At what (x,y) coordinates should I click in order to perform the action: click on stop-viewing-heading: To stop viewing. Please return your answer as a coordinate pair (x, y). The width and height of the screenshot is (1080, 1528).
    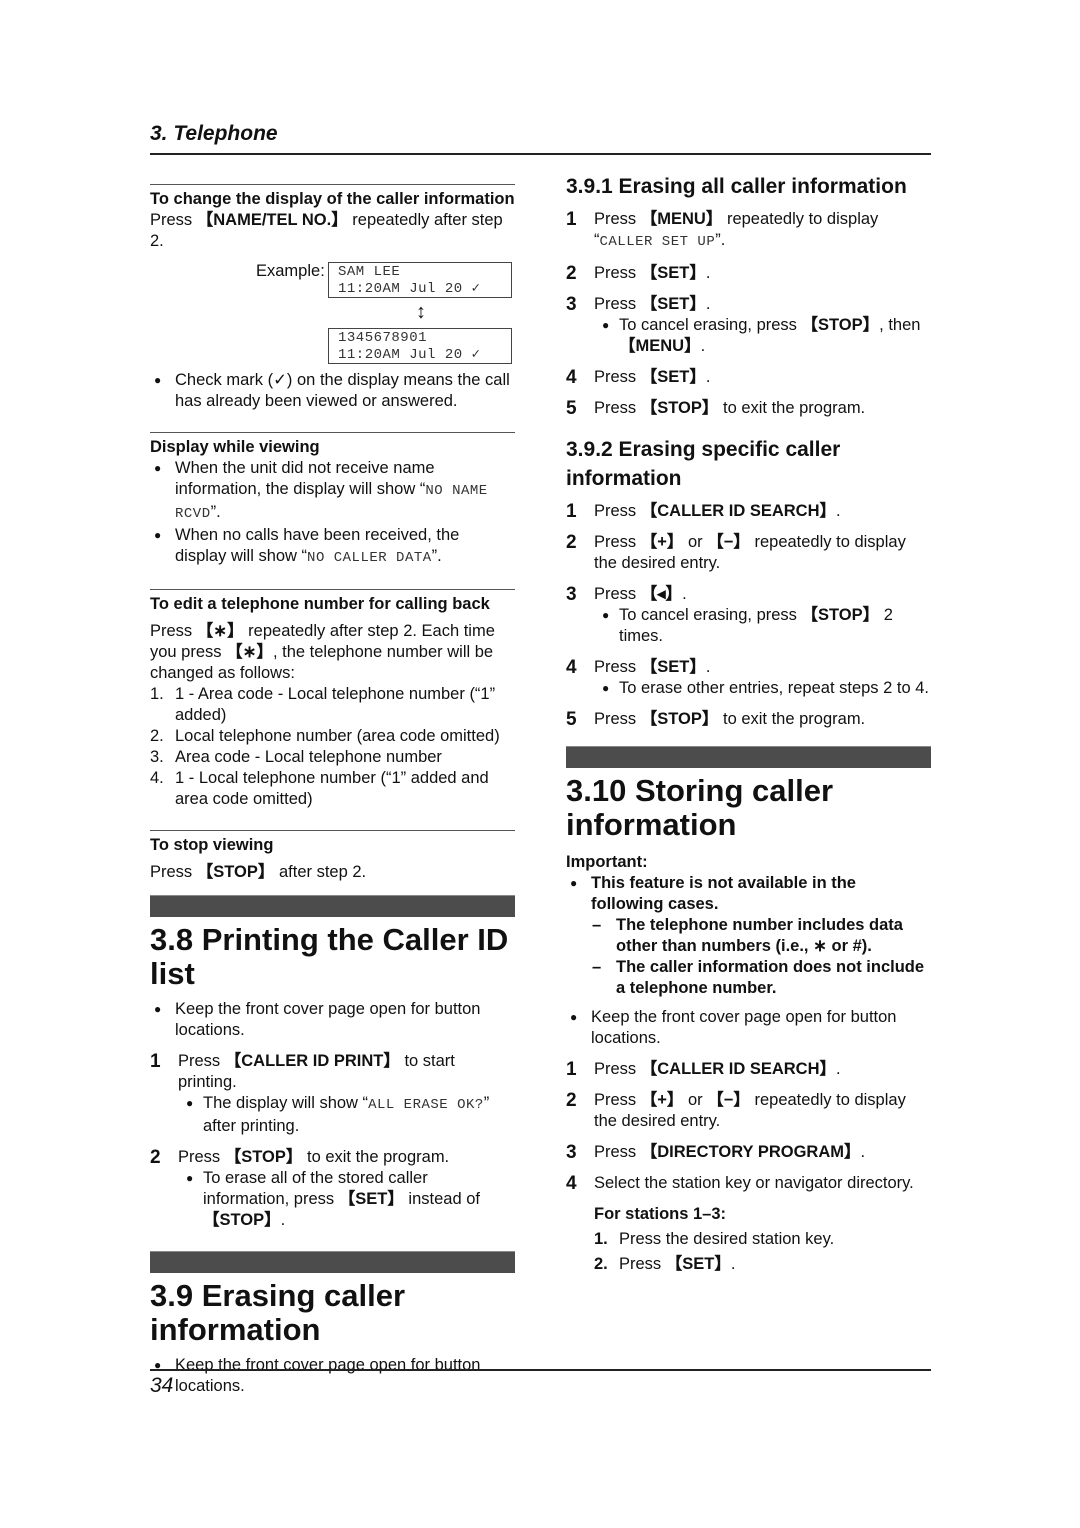
    Looking at the image, I should click on (212, 845).